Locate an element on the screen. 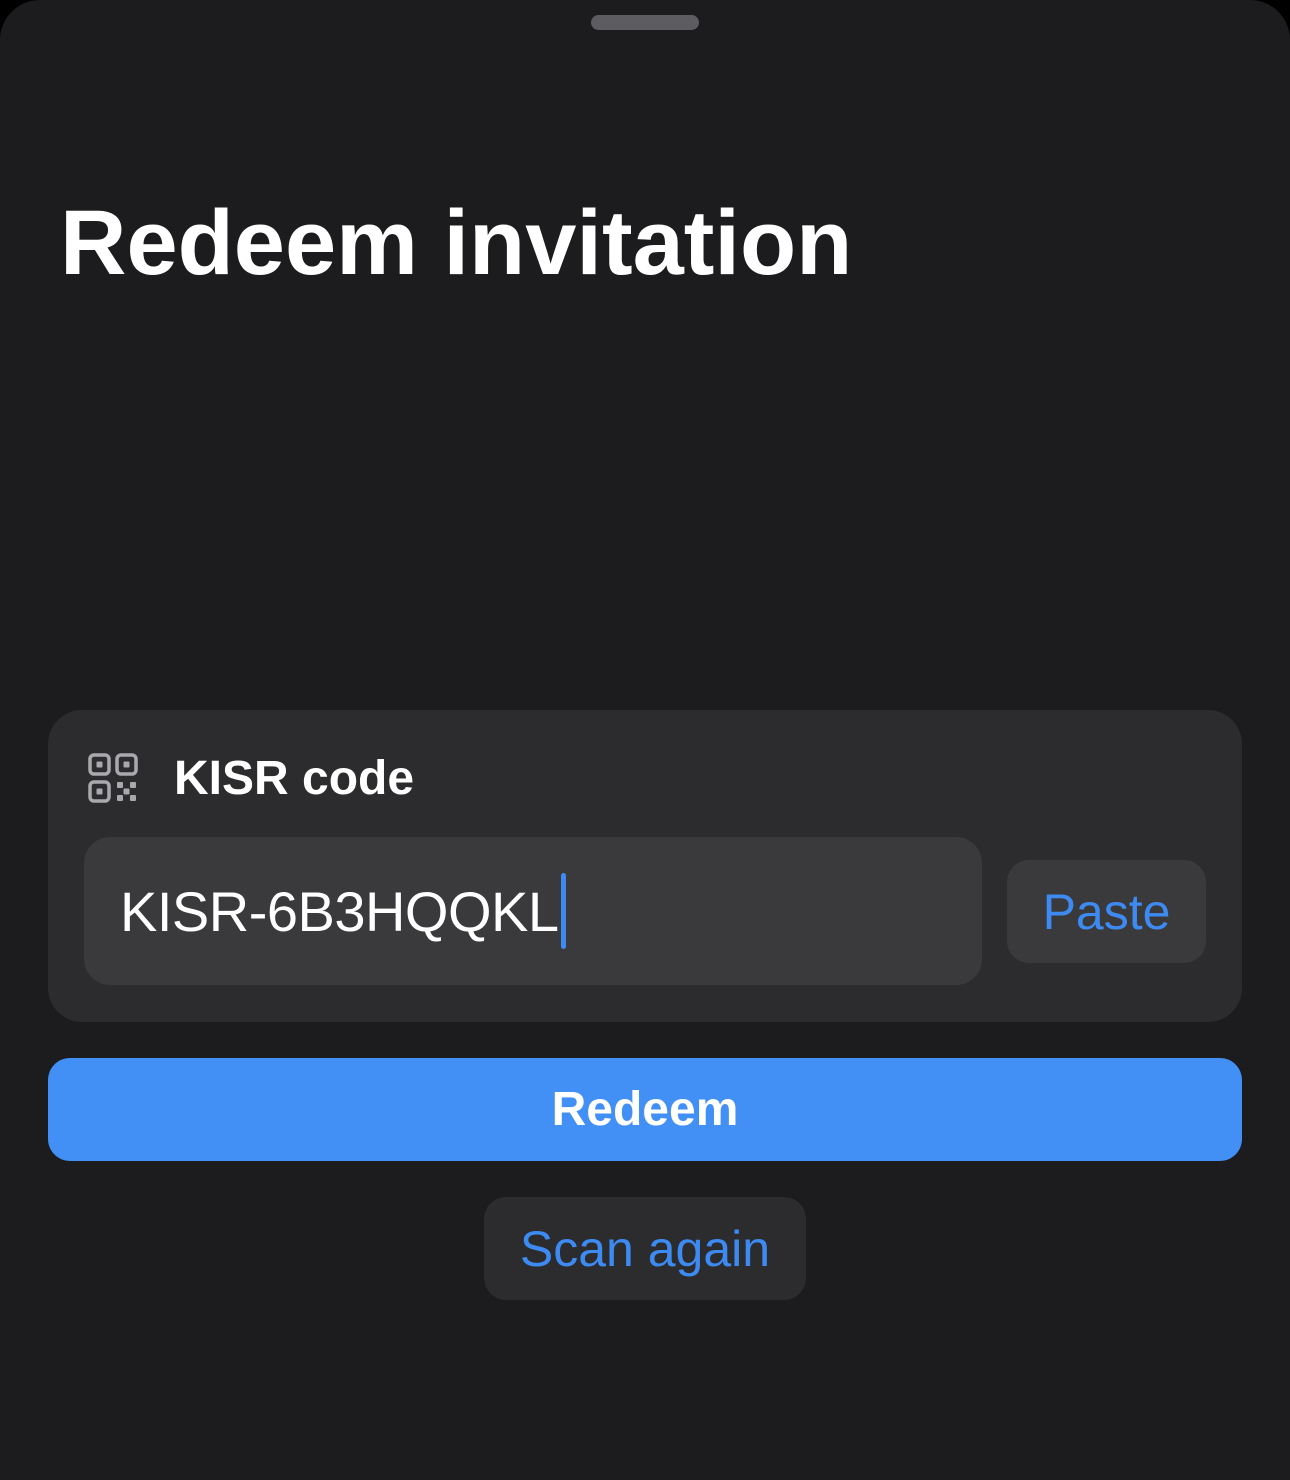 The image size is (1290, 1480). code-card-label: KISR code is located at coordinates (294, 778).